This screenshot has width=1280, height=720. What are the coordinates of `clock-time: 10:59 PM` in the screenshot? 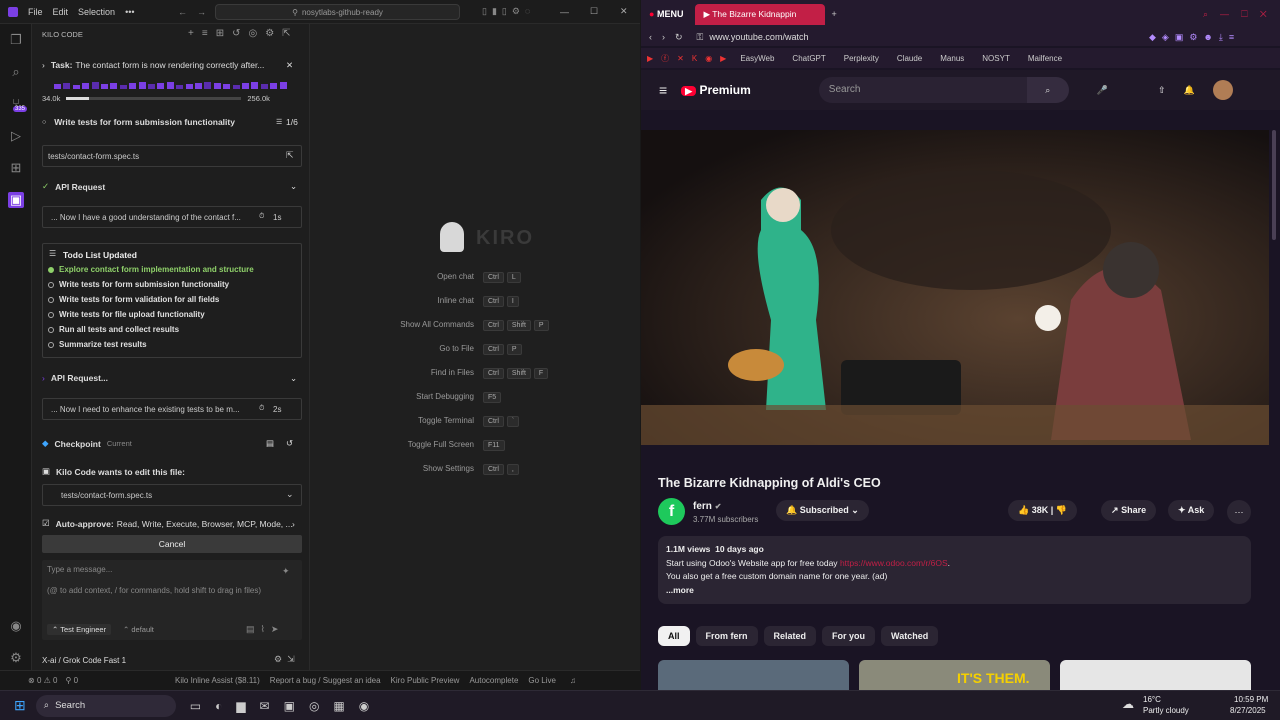 It's located at (1251, 699).